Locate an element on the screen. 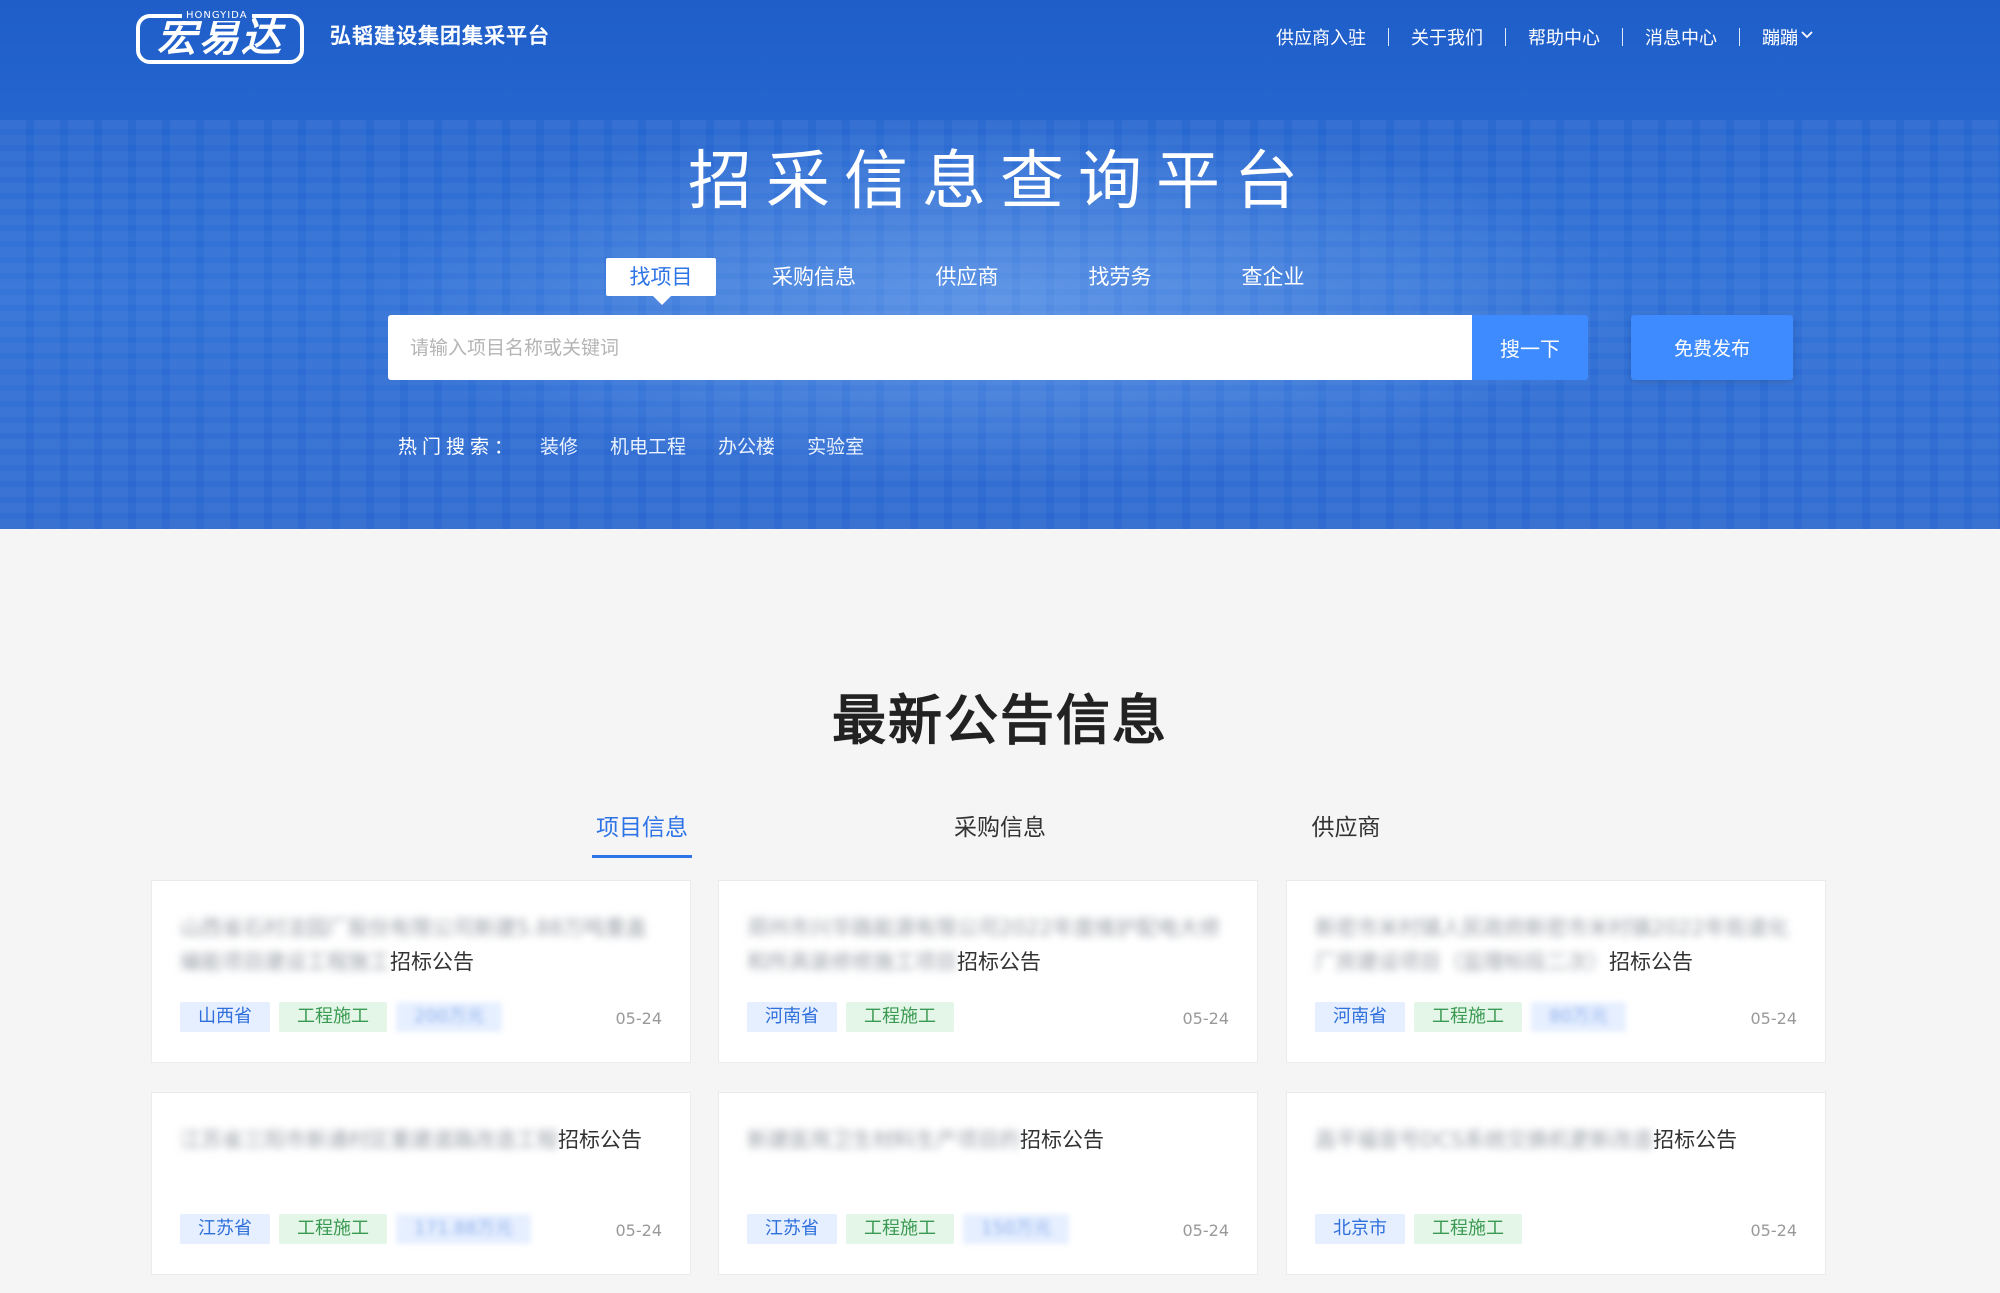 The width and height of the screenshot is (2000, 1293). search-input is located at coordinates (930, 347).